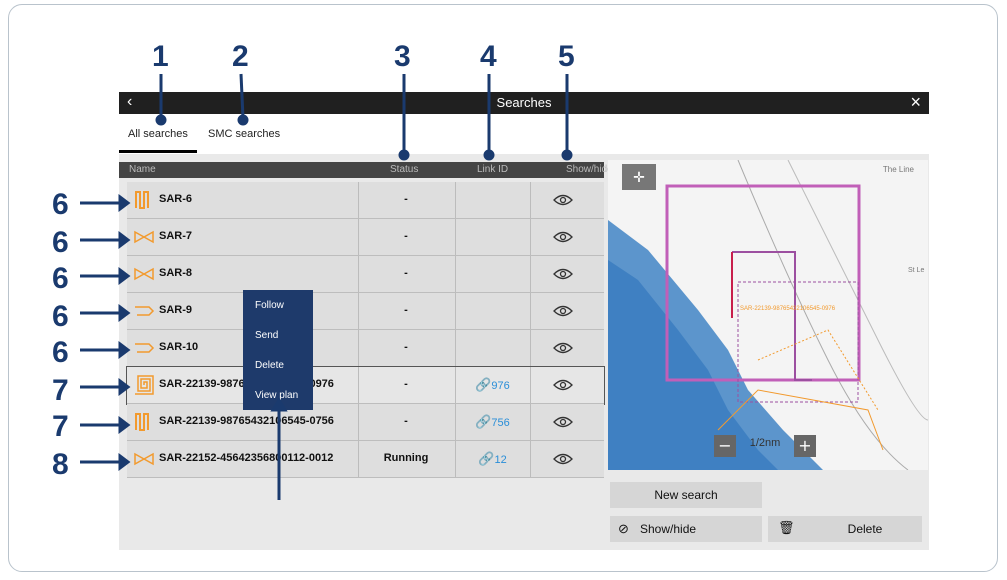 The height and width of the screenshot is (580, 1007). I want to click on link-id-value: 756, so click(500, 423).